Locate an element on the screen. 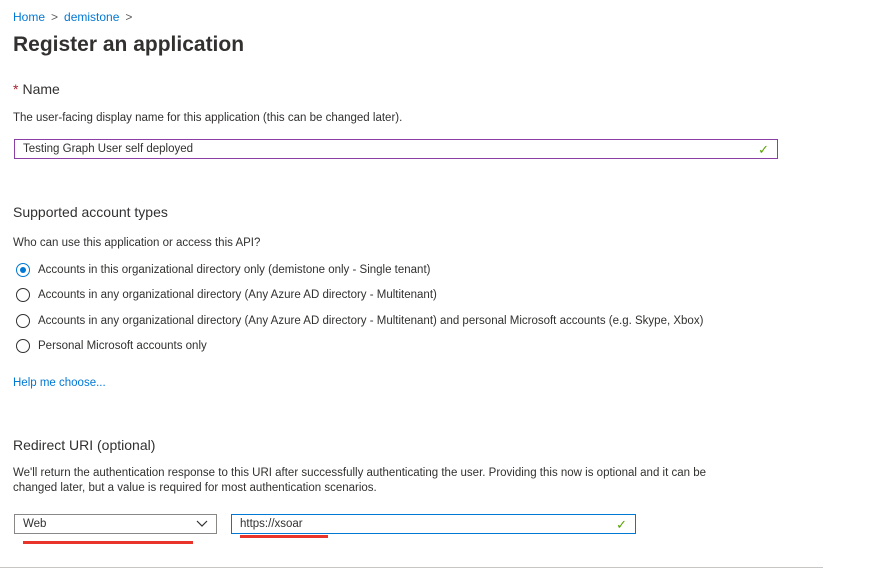  account-types-heading: Supported account types is located at coordinates (90, 212).